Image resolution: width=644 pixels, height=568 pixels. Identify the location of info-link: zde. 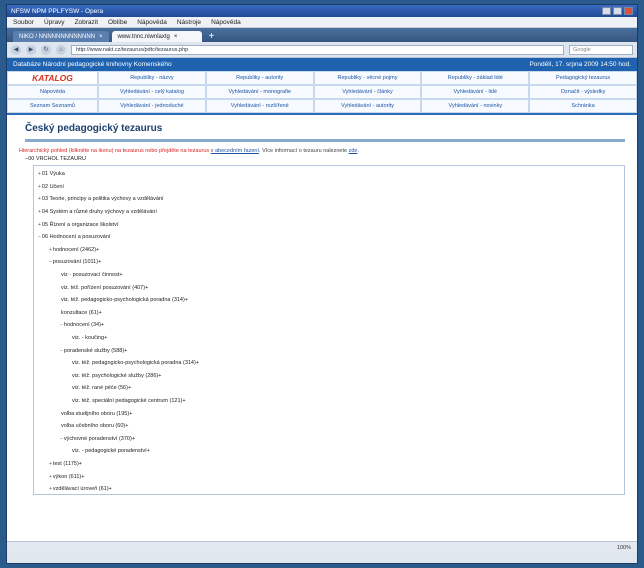
(353, 151).